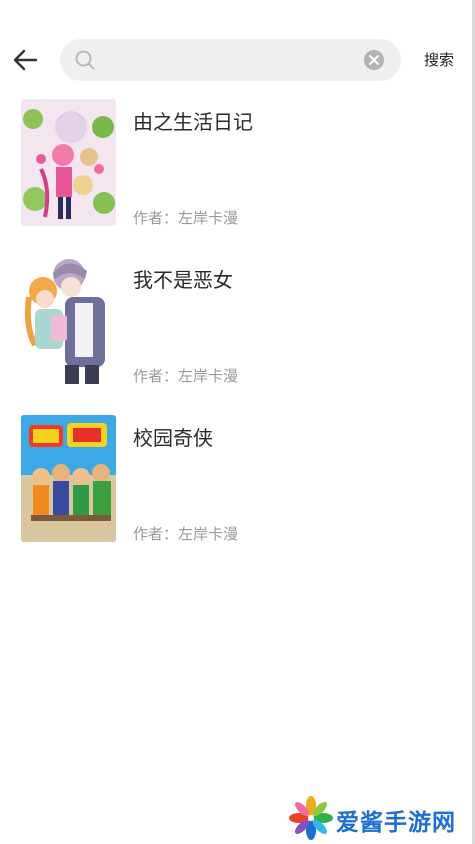  What do you see at coordinates (173, 436) in the screenshot?
I see `result-title: 校园奇侠` at bounding box center [173, 436].